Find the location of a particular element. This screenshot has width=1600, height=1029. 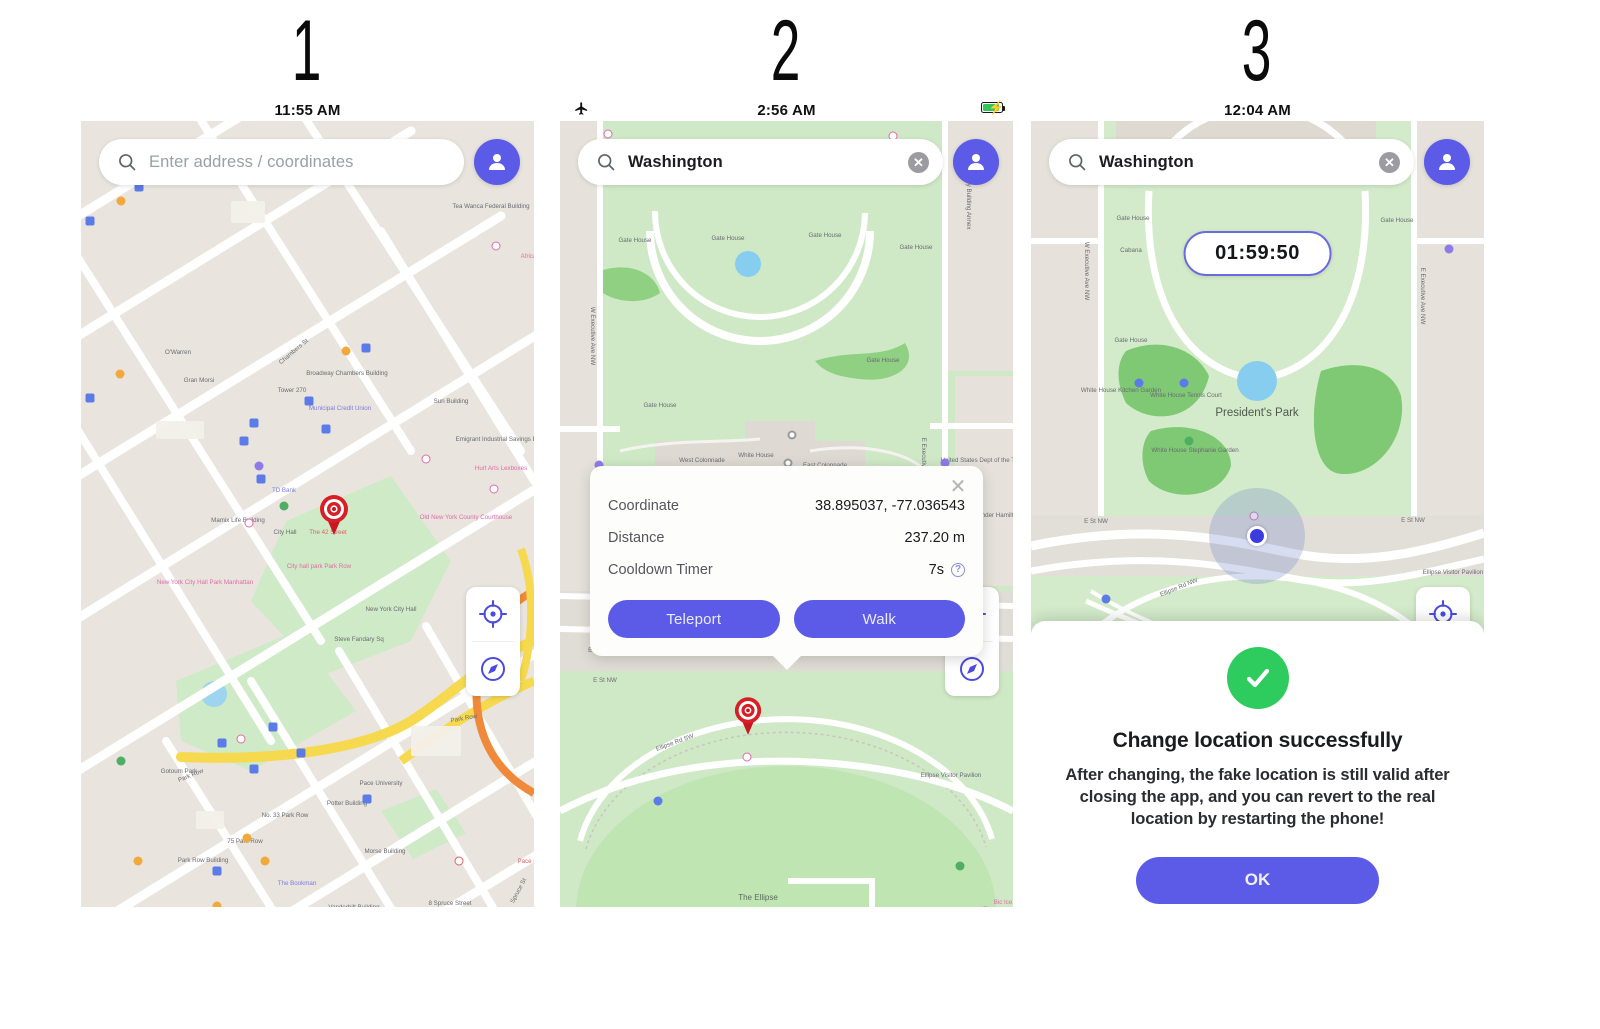

green-check-circle-icon is located at coordinates (1257, 678).